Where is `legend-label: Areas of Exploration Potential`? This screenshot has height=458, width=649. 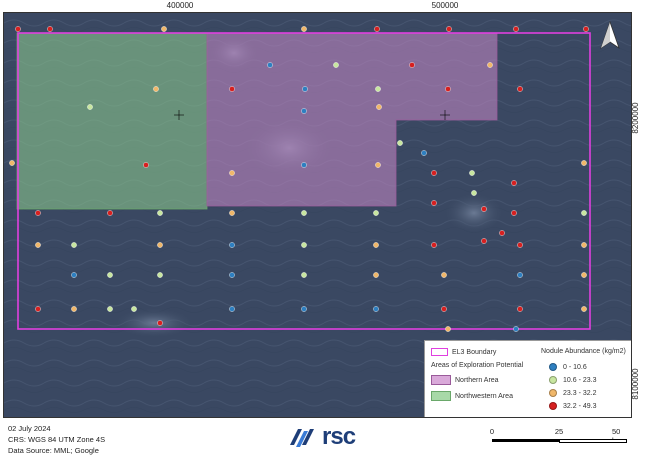
legend-label: Areas of Exploration Potential is located at coordinates (477, 365).